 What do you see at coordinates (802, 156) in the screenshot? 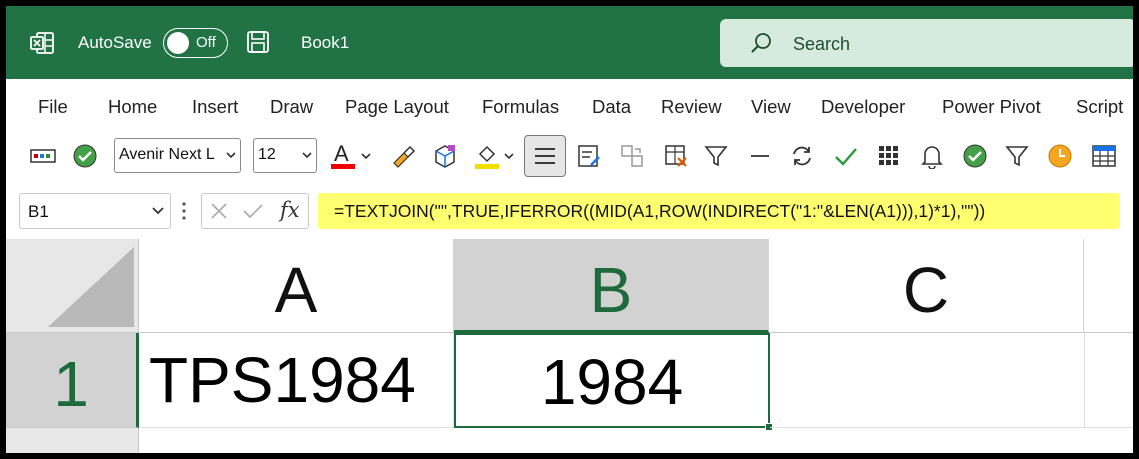
I see `refresh-icon` at bounding box center [802, 156].